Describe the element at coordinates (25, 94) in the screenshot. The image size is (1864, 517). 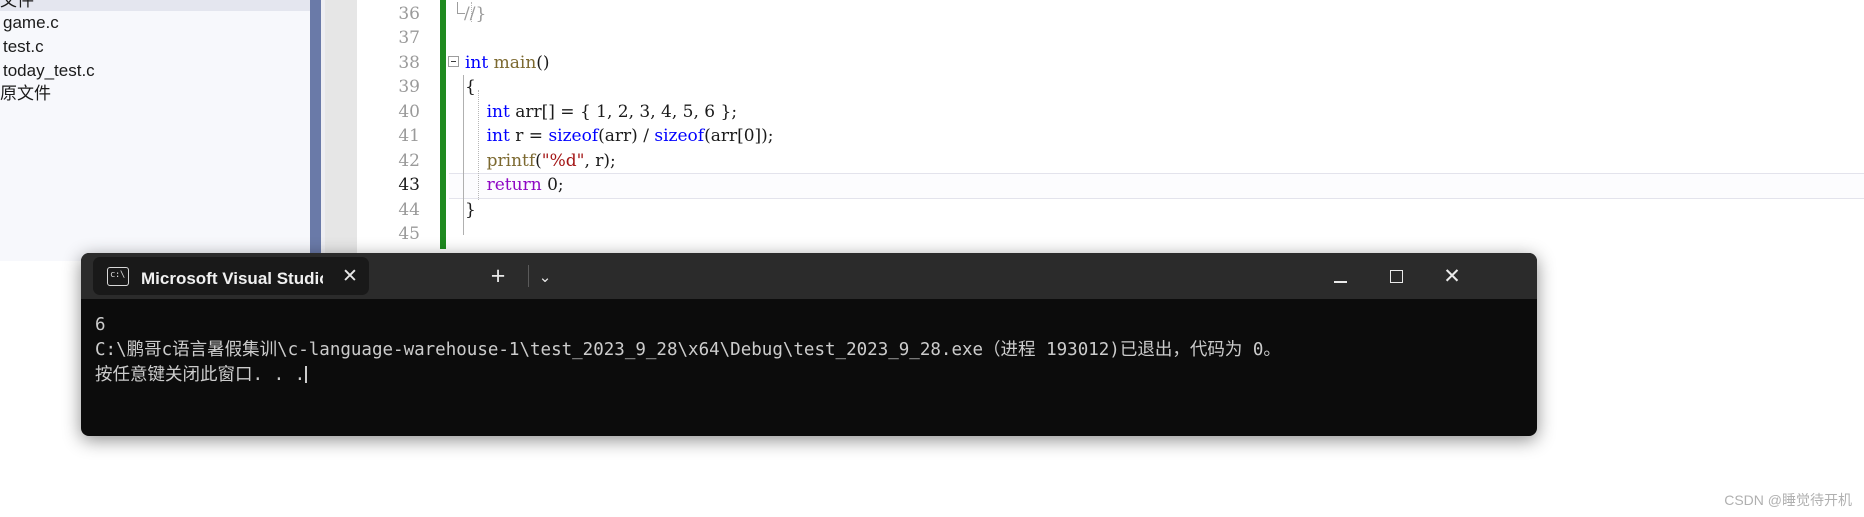
I see `solution-explorer-item-source-files: 原文件` at that location.